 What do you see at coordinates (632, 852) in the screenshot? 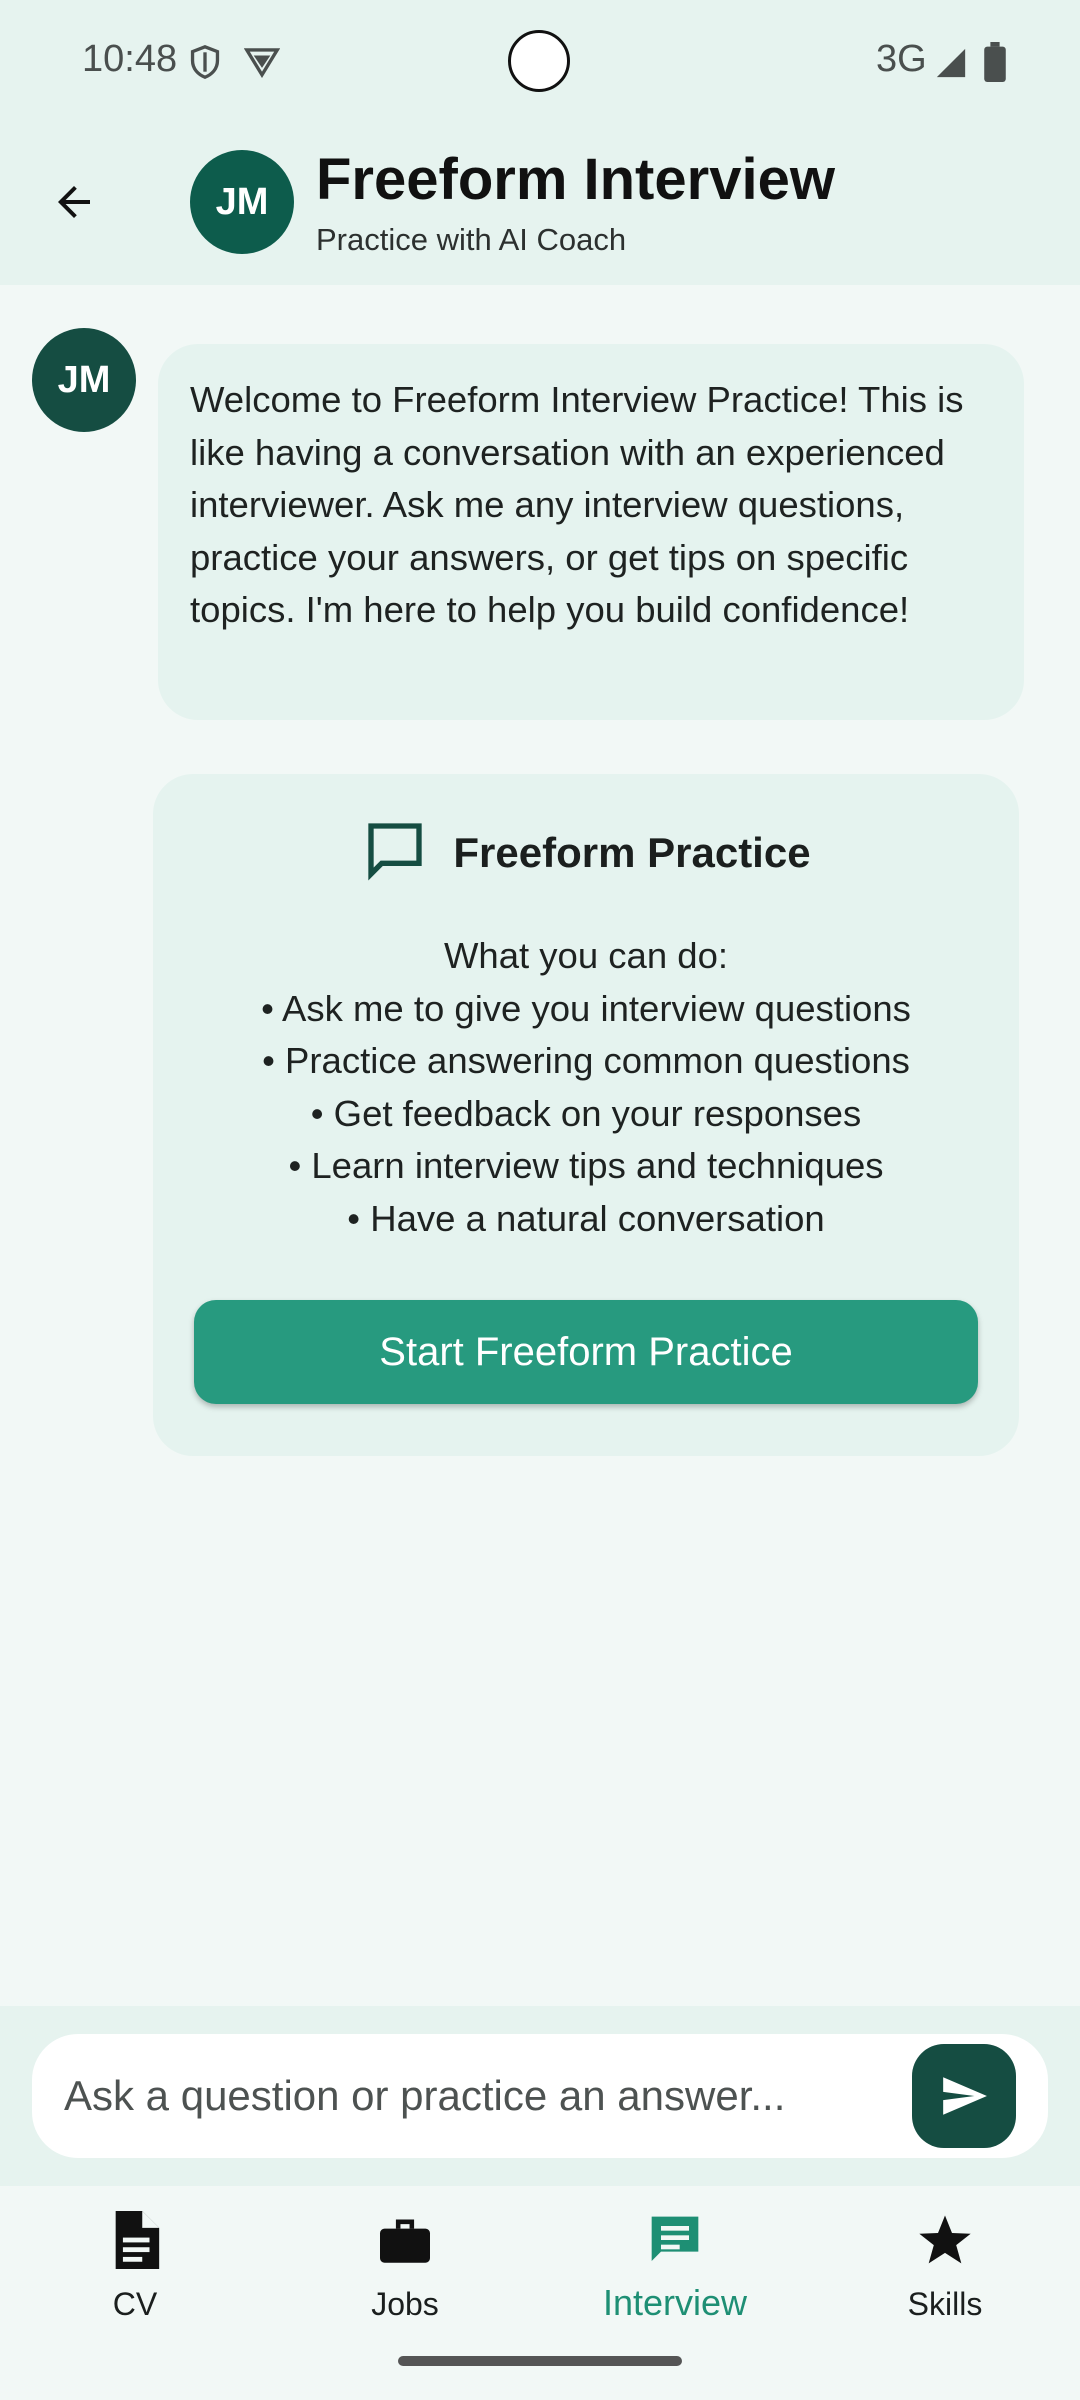
I see `card-title: Freeform Practice` at bounding box center [632, 852].